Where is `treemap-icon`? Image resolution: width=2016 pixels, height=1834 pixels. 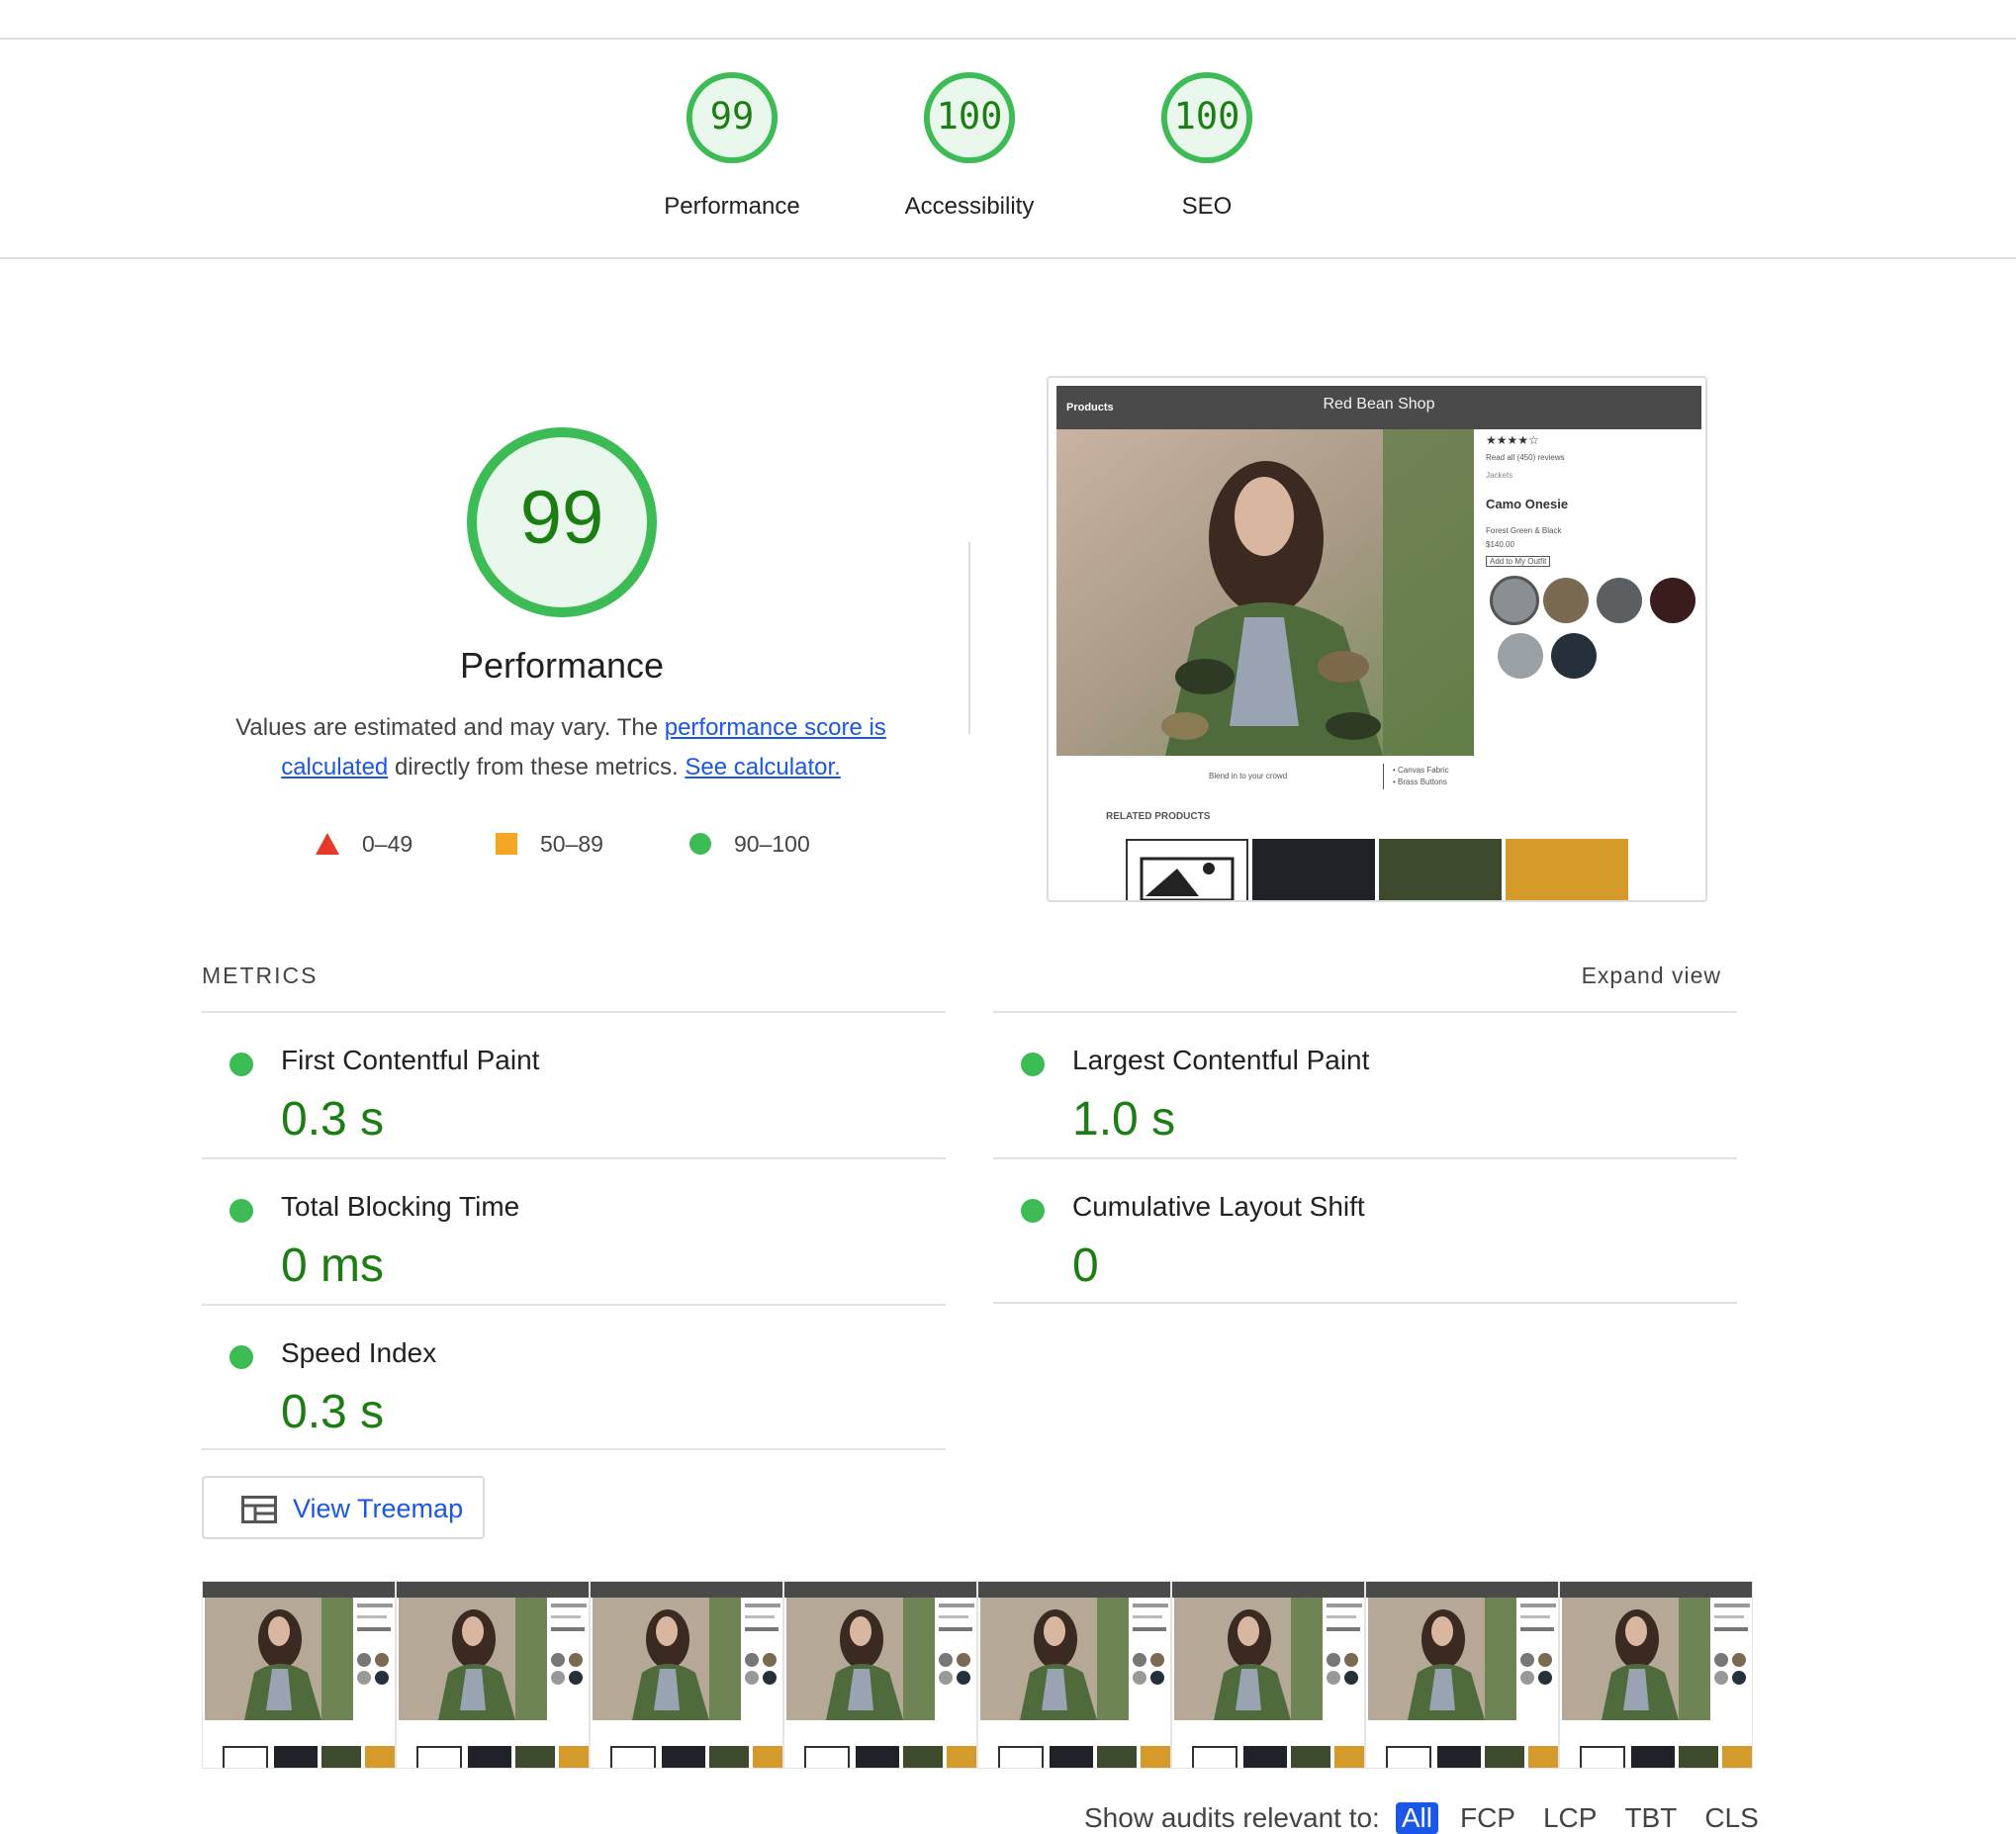 treemap-icon is located at coordinates (259, 1510).